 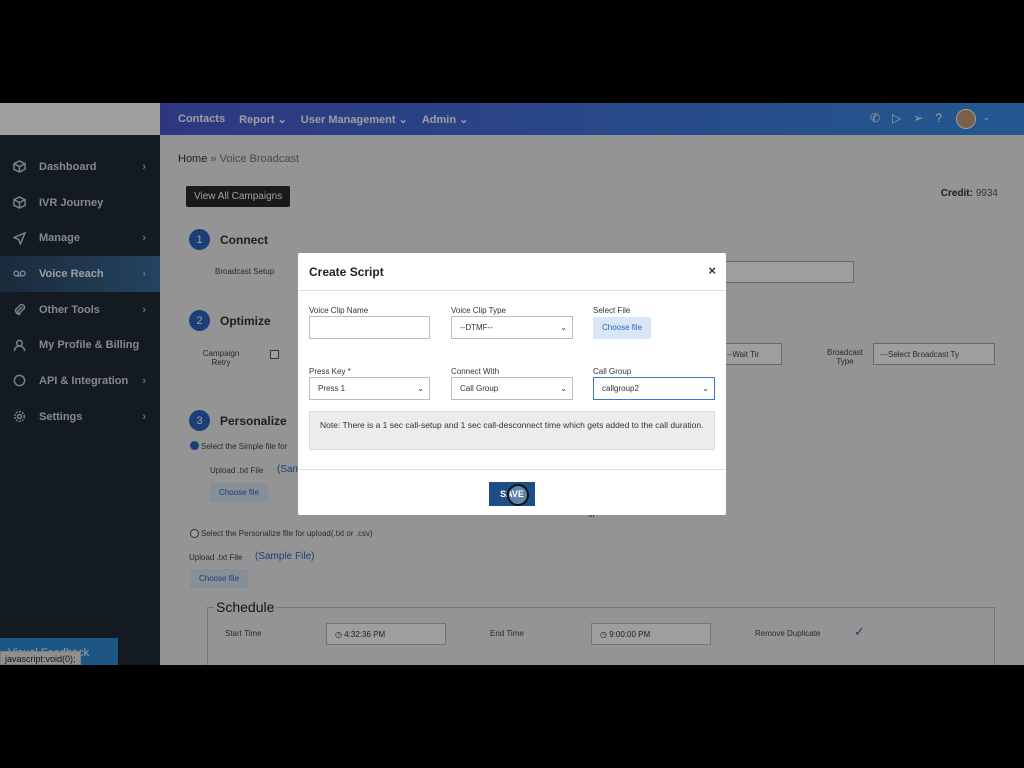 I want to click on connect-with-select: Call Group ⌄, so click(x=512, y=388).